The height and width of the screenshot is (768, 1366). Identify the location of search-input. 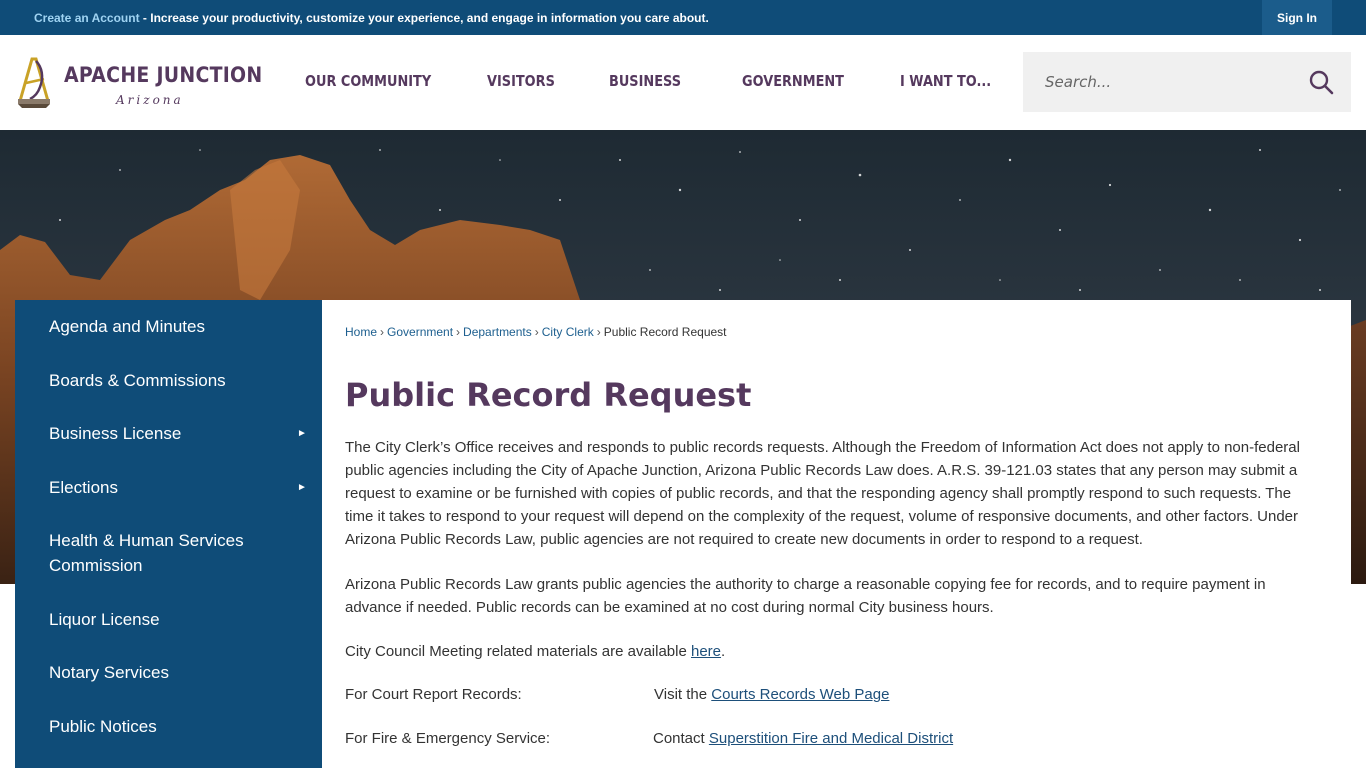
(1158, 82).